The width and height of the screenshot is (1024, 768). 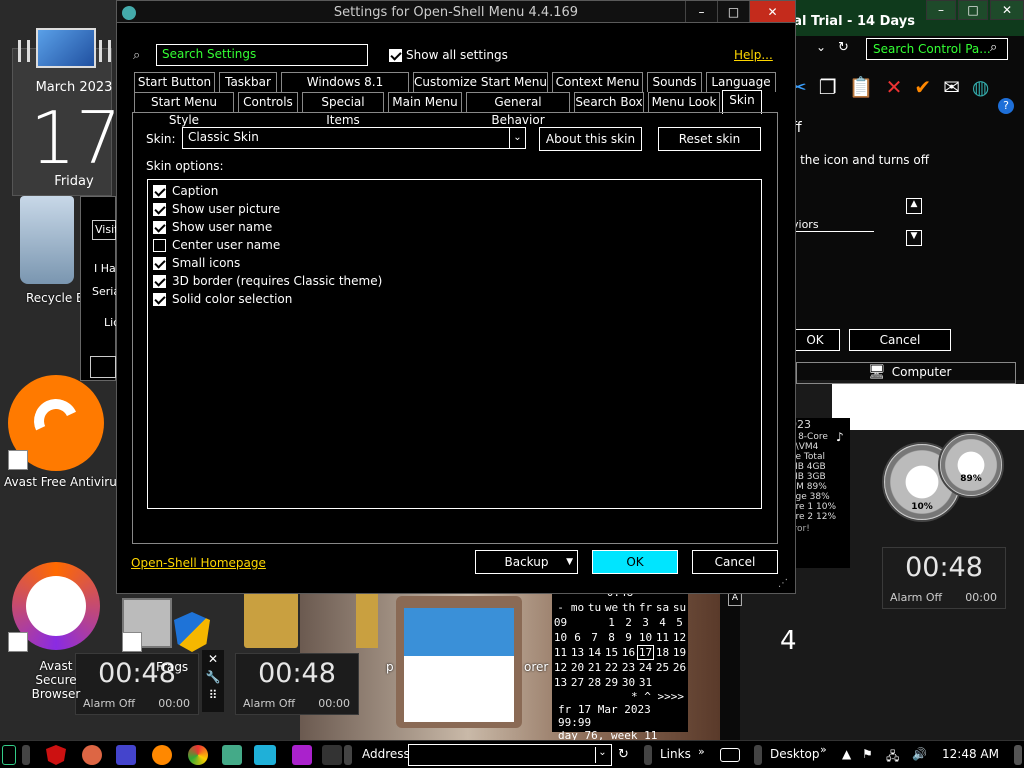 I want to click on mini-calendar-cell: 4, so click(x=662, y=622).